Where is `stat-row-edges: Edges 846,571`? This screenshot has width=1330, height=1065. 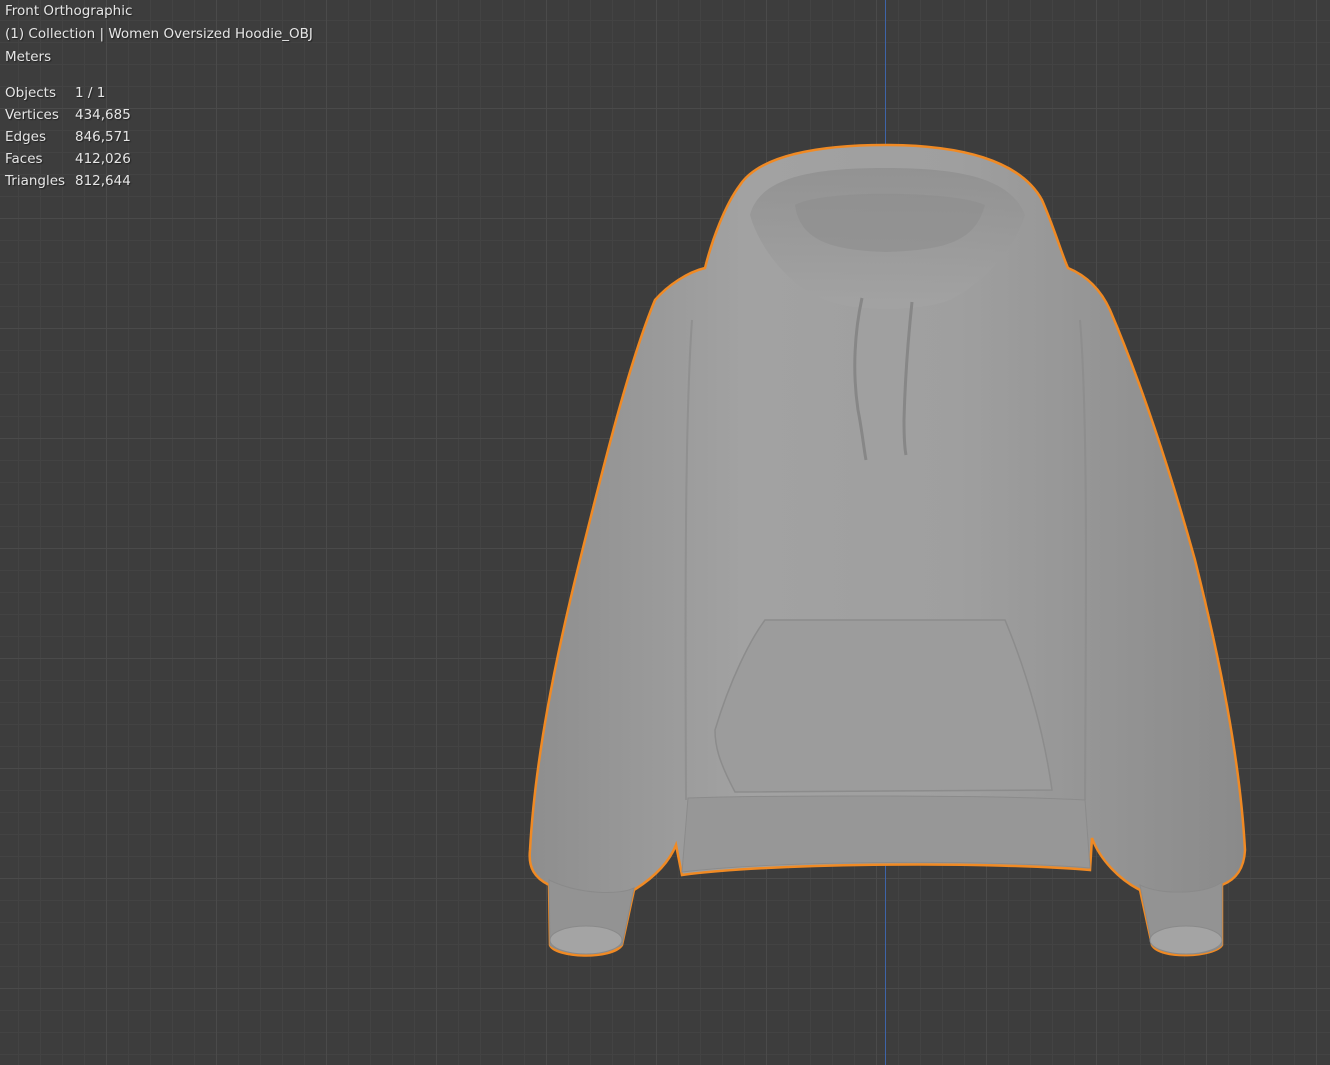
stat-row-edges: Edges 846,571 is located at coordinates (159, 137).